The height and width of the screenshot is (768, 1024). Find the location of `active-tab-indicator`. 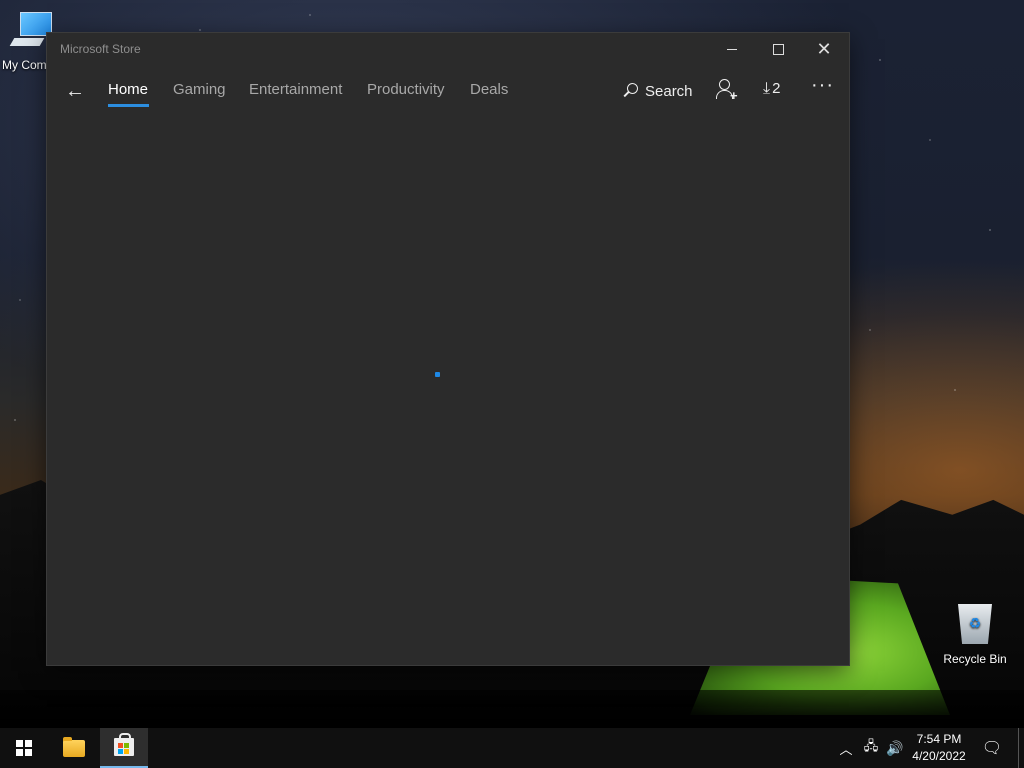

active-tab-indicator is located at coordinates (128, 105).